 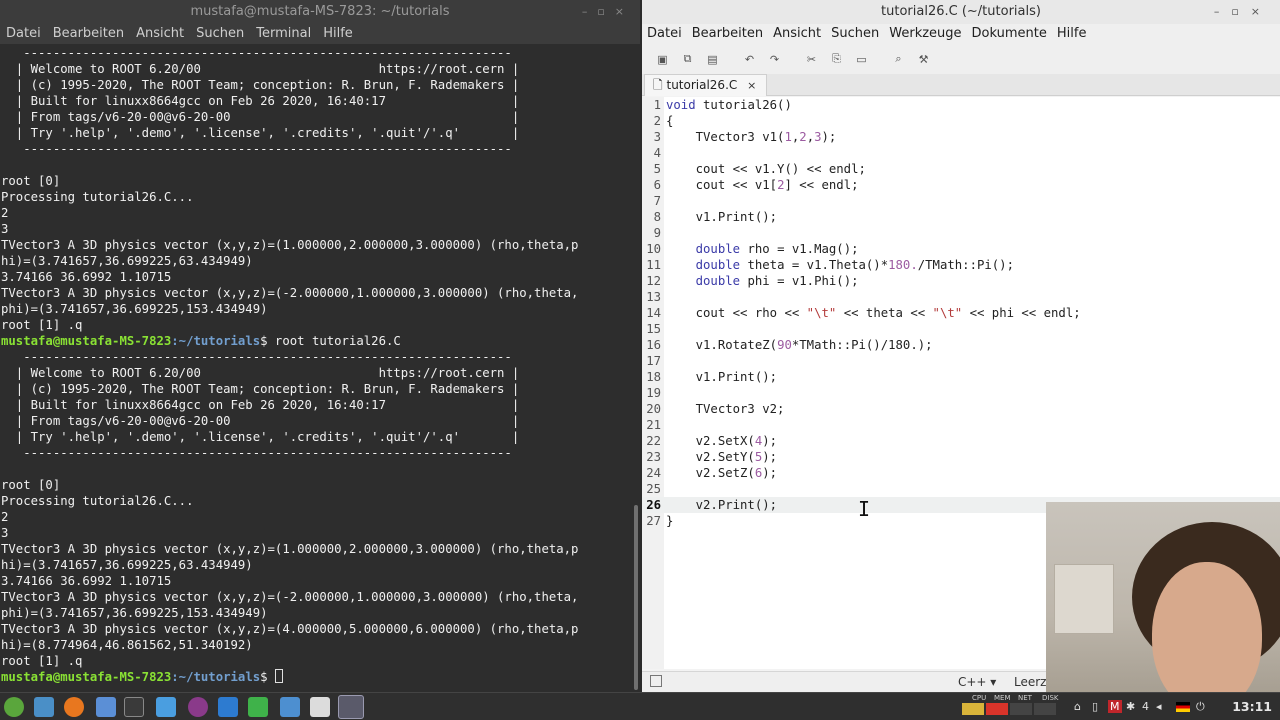 What do you see at coordinates (1130, 706) in the screenshot?
I see `bluetooth-icon: ✱` at bounding box center [1130, 706].